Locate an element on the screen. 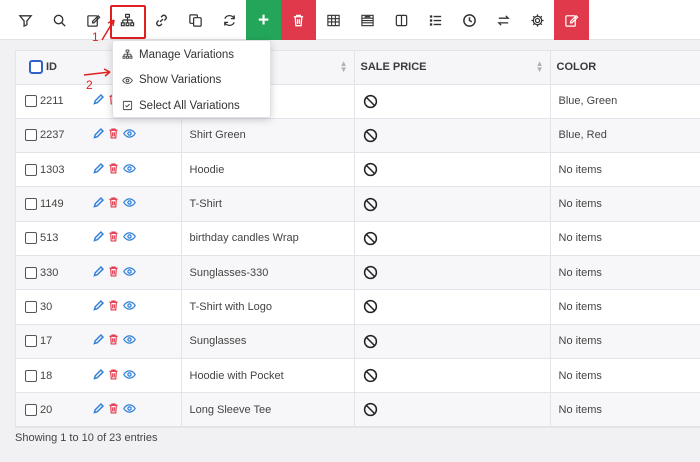  table-row: 1303 Hoodie No items is located at coordinates (358, 170).